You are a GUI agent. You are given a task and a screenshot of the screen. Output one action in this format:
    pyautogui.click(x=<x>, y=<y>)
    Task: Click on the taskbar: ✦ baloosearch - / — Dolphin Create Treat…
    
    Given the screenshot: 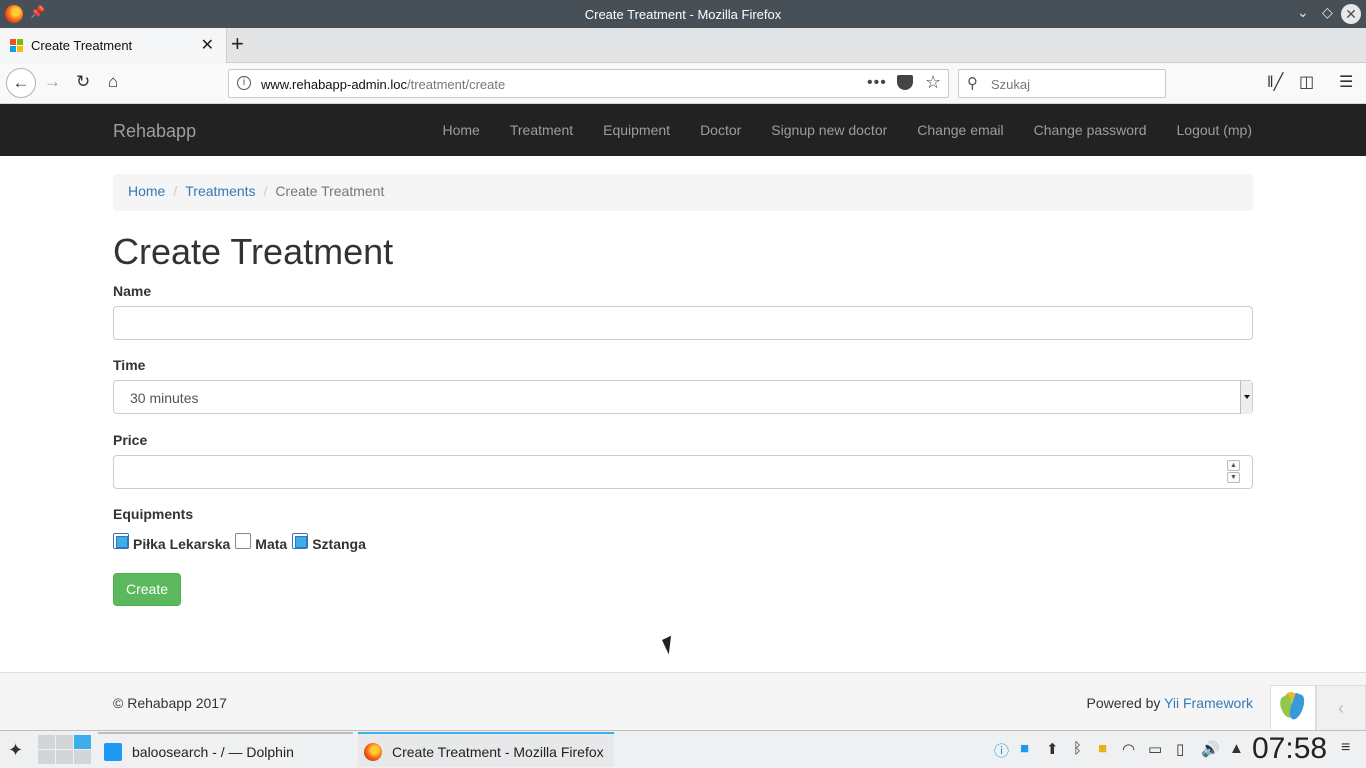 What is the action you would take?
    pyautogui.click(x=683, y=749)
    